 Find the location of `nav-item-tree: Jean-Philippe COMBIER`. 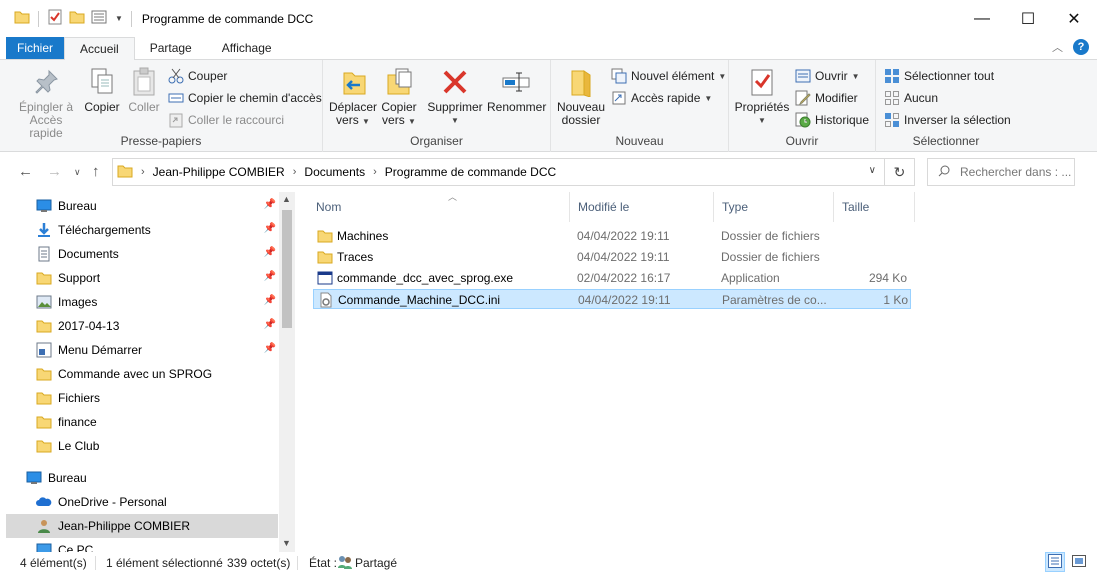

nav-item-tree: Jean-Philippe COMBIER is located at coordinates (142, 526).